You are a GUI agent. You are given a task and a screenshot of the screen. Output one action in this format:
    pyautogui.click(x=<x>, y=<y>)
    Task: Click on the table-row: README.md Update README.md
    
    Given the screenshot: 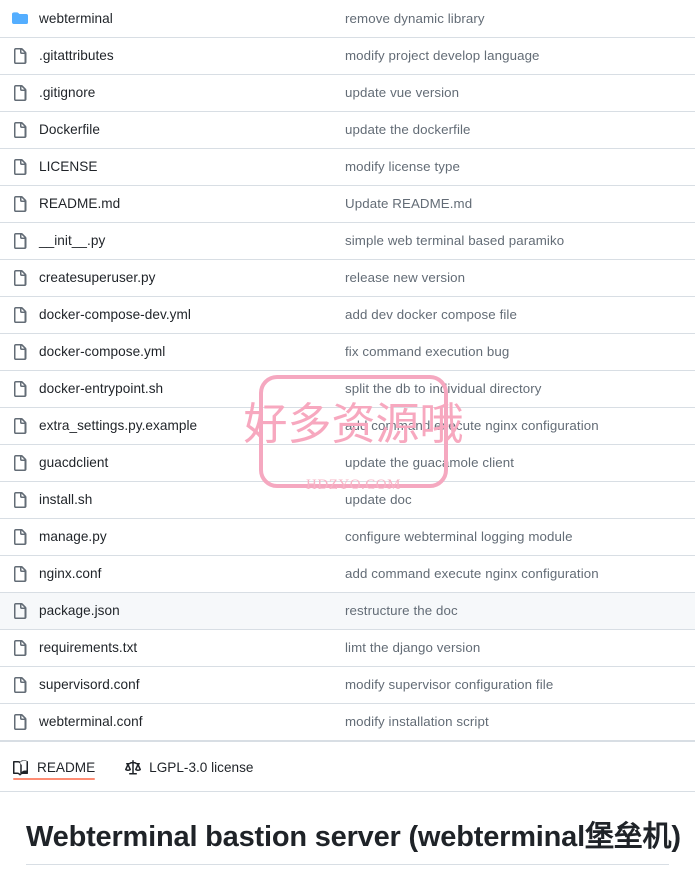 What is the action you would take?
    pyautogui.click(x=347, y=203)
    